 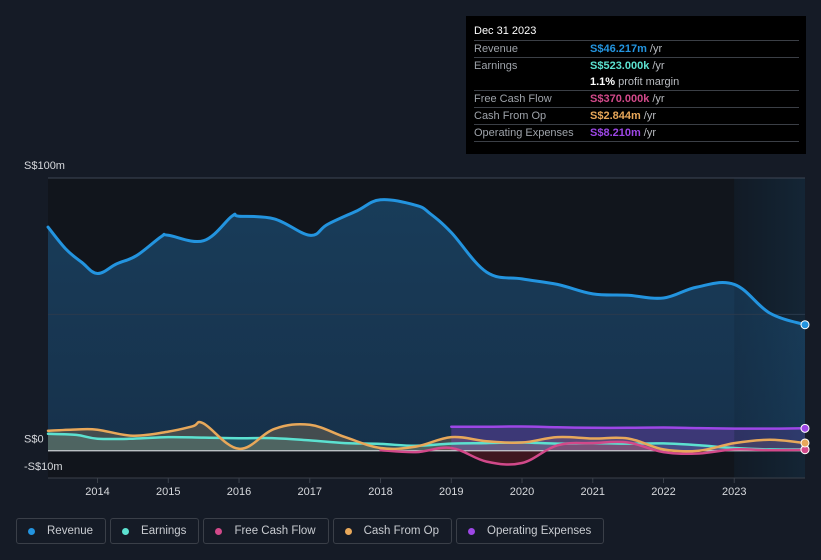 What do you see at coordinates (615, 116) in the screenshot?
I see `tooltip-value: S$2.844m` at bounding box center [615, 116].